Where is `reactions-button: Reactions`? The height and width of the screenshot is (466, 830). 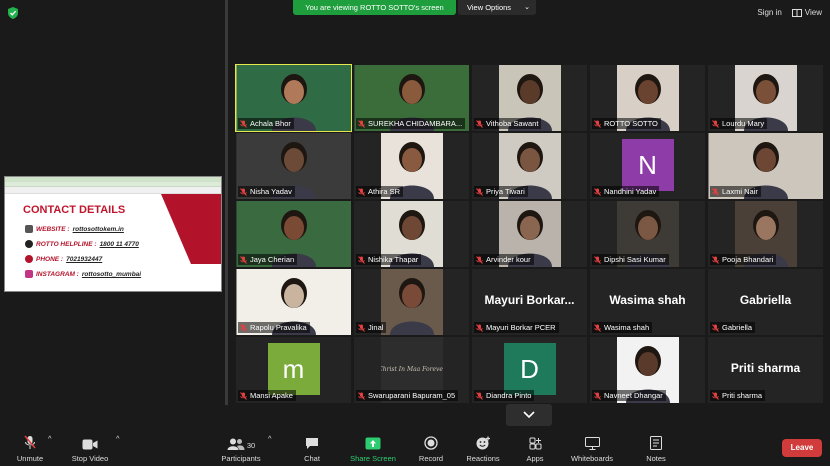 reactions-button: Reactions is located at coordinates (483, 448).